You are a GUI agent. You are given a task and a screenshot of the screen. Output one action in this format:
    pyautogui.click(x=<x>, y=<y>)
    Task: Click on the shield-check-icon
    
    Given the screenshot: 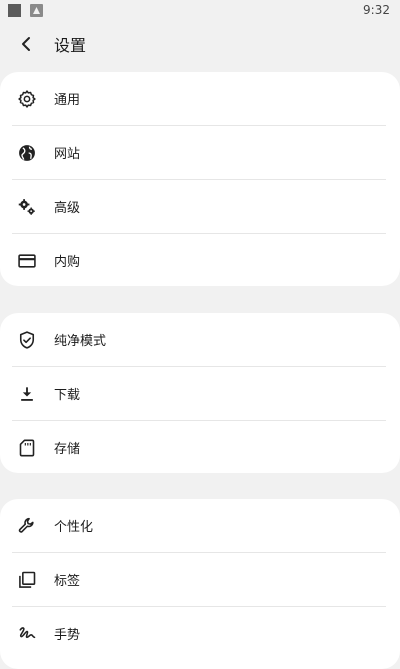 What is the action you would take?
    pyautogui.click(x=27, y=340)
    